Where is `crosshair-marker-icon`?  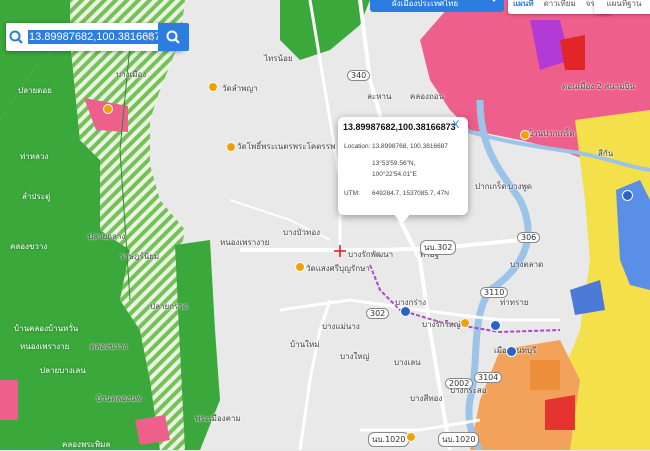
crosshair-marker-icon is located at coordinates (340, 251).